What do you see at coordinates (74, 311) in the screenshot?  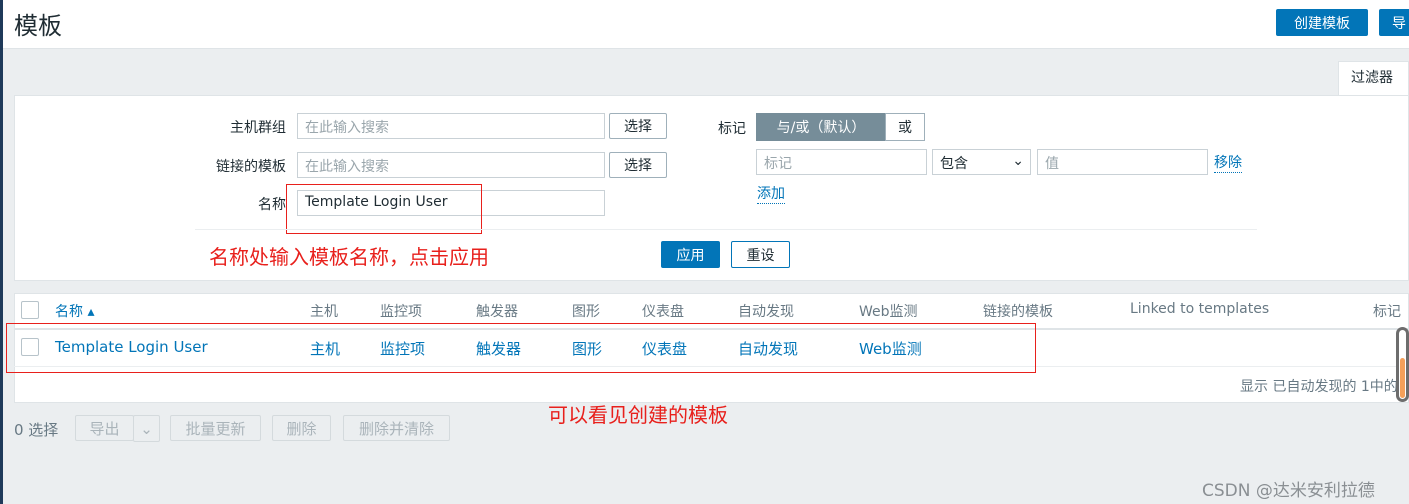 I see `column-name: 名称 ▴` at bounding box center [74, 311].